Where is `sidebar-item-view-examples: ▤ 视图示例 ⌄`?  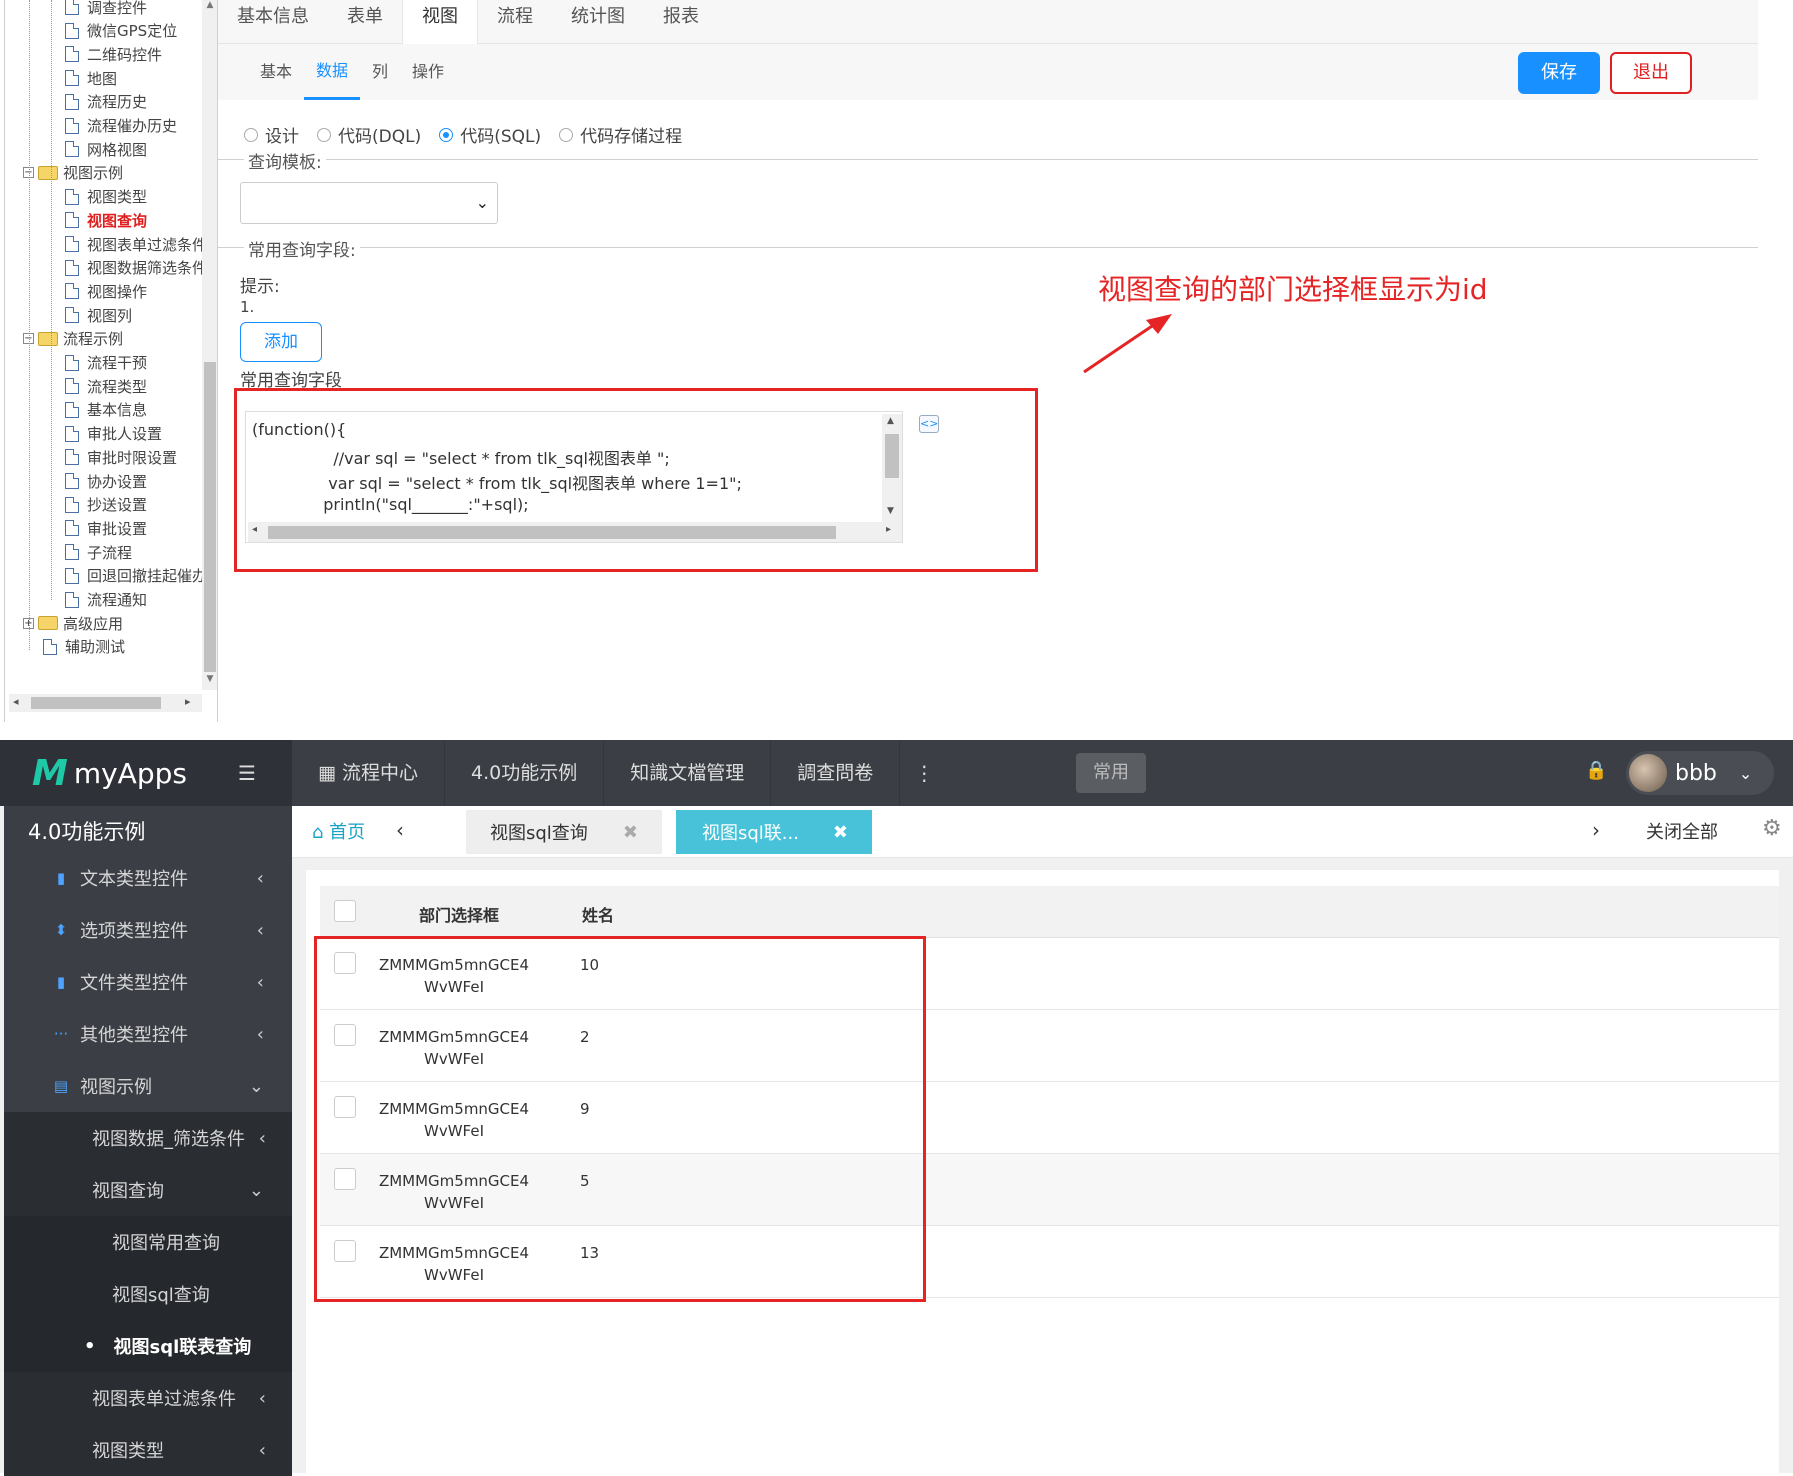 sidebar-item-view-examples: ▤ 视图示例 ⌄ is located at coordinates (148, 1086).